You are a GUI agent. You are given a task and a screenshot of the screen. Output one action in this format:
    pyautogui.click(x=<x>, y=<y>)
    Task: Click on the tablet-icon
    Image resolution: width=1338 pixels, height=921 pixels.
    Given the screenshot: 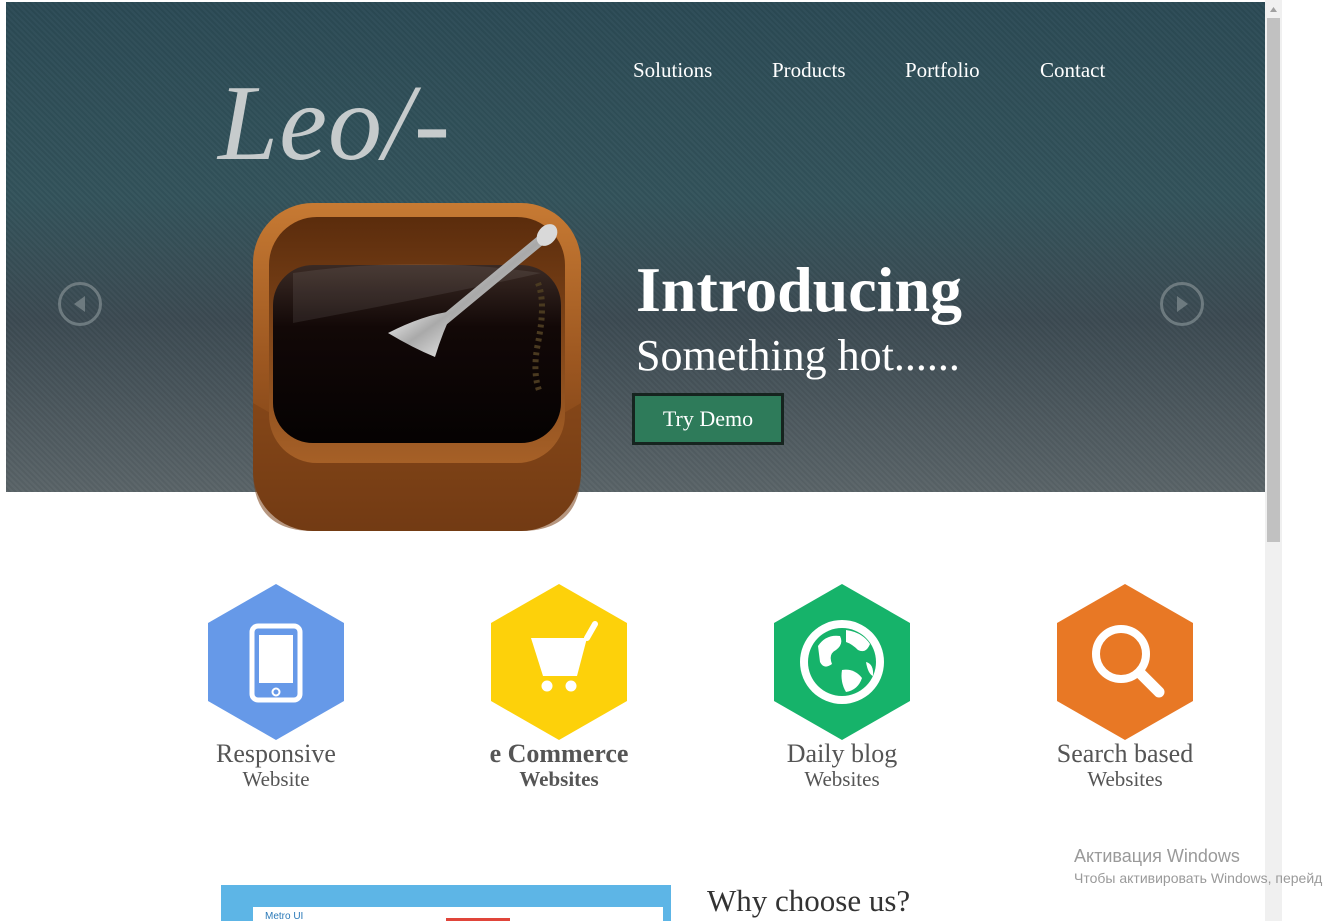 What is the action you would take?
    pyautogui.click(x=276, y=662)
    